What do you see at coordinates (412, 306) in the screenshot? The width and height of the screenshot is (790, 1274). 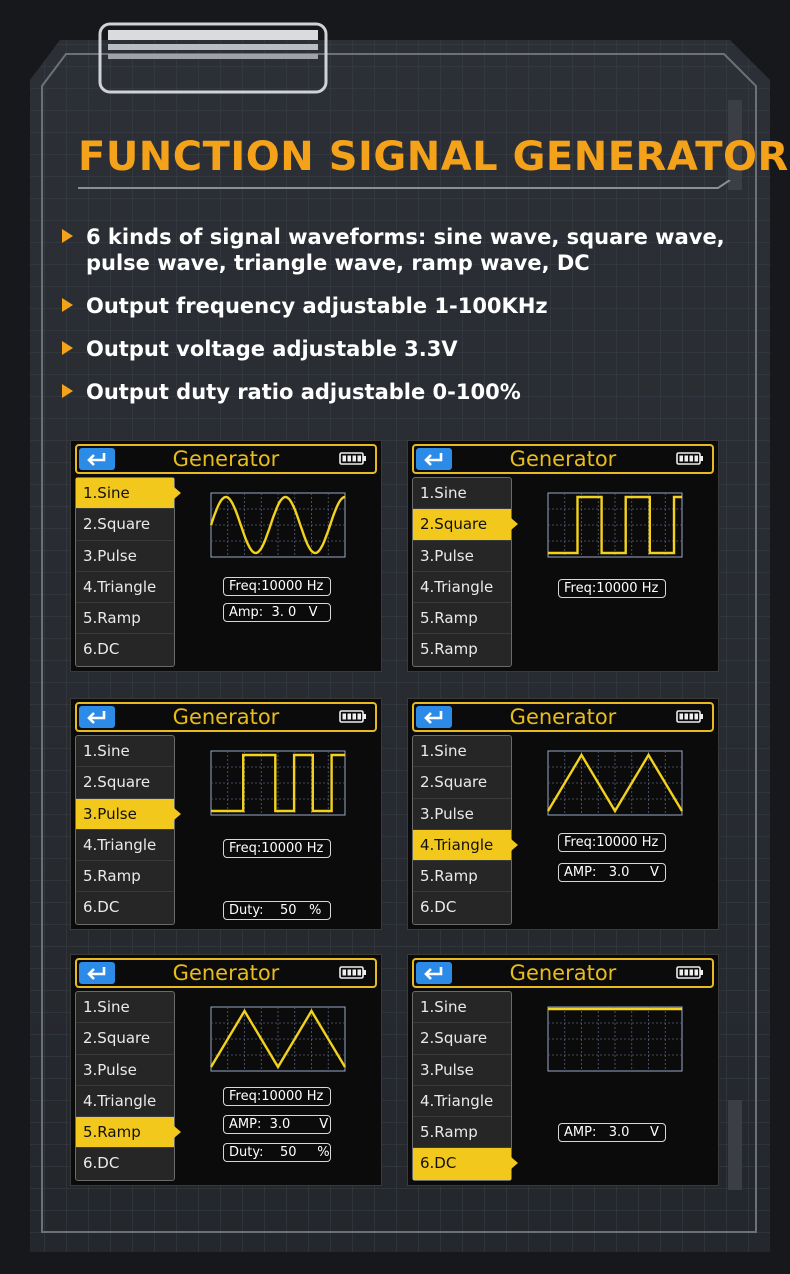 I see `feature-item: Output frequency adjustable 1-100KHz` at bounding box center [412, 306].